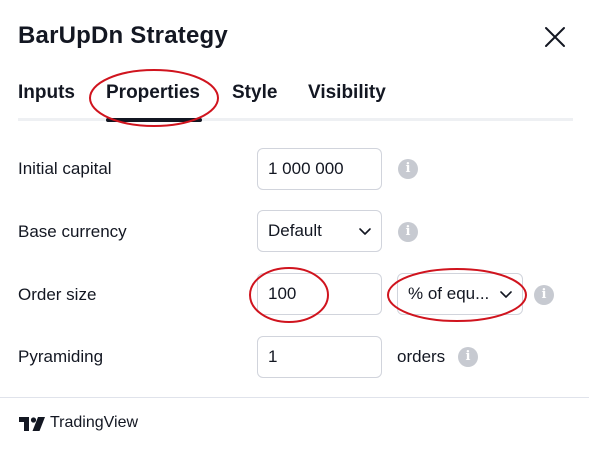  What do you see at coordinates (421, 356) in the screenshot?
I see `pyramiding-unit-label: orders` at bounding box center [421, 356].